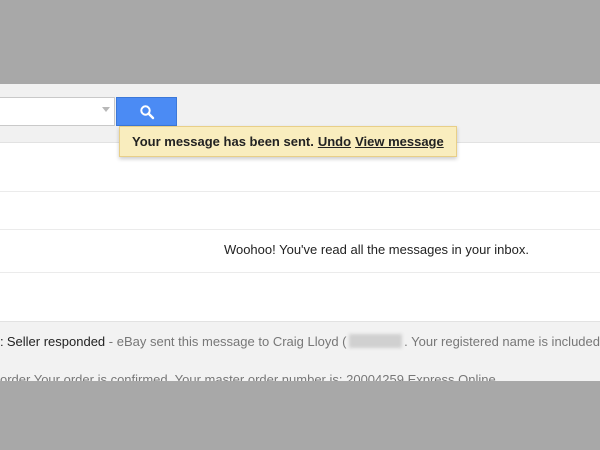 The width and height of the screenshot is (600, 450). Describe the element at coordinates (399, 141) in the screenshot. I see `view-message-link: View message` at that location.